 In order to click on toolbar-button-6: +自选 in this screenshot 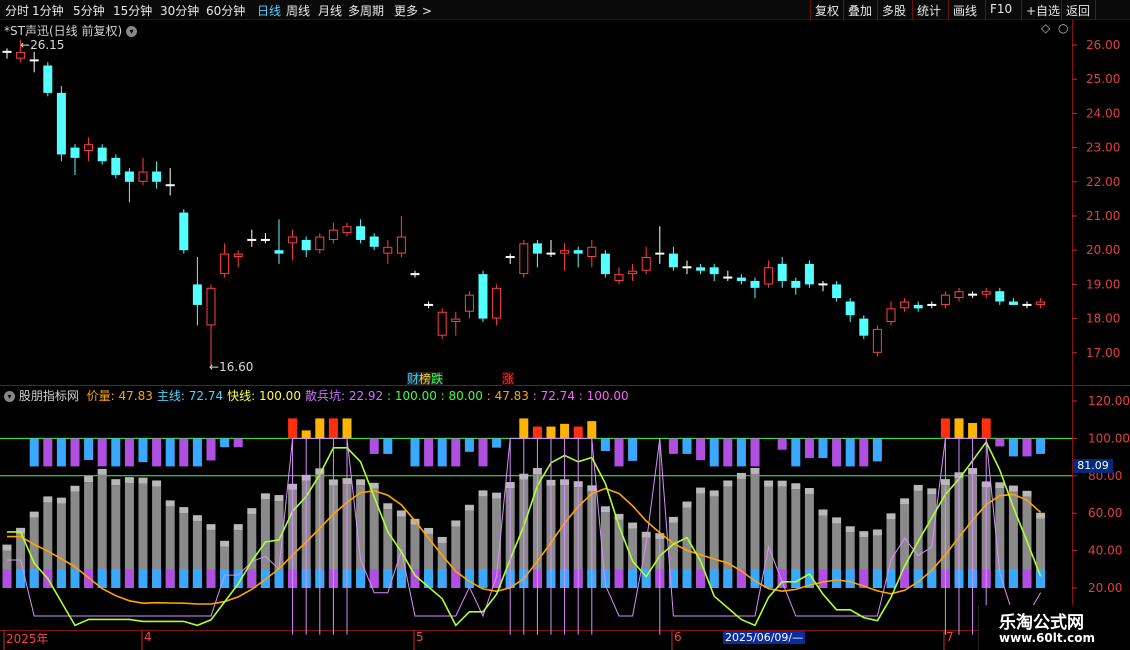, I will do `click(1043, 10)`.